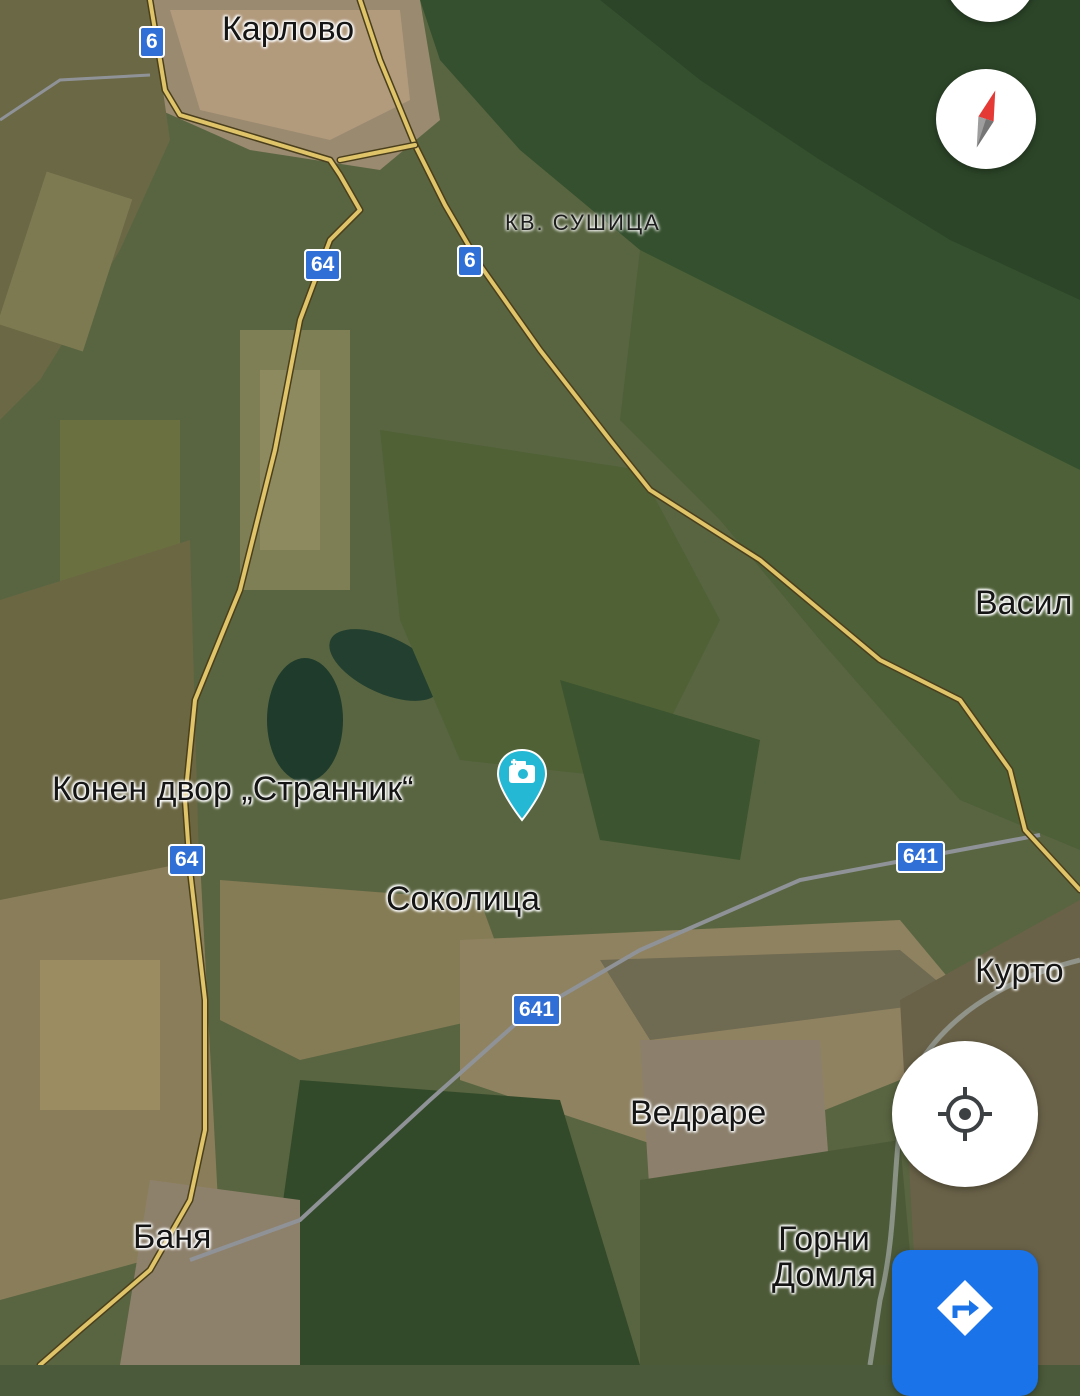 The height and width of the screenshot is (1396, 1080). I want to click on compass-icon, so click(986, 119).